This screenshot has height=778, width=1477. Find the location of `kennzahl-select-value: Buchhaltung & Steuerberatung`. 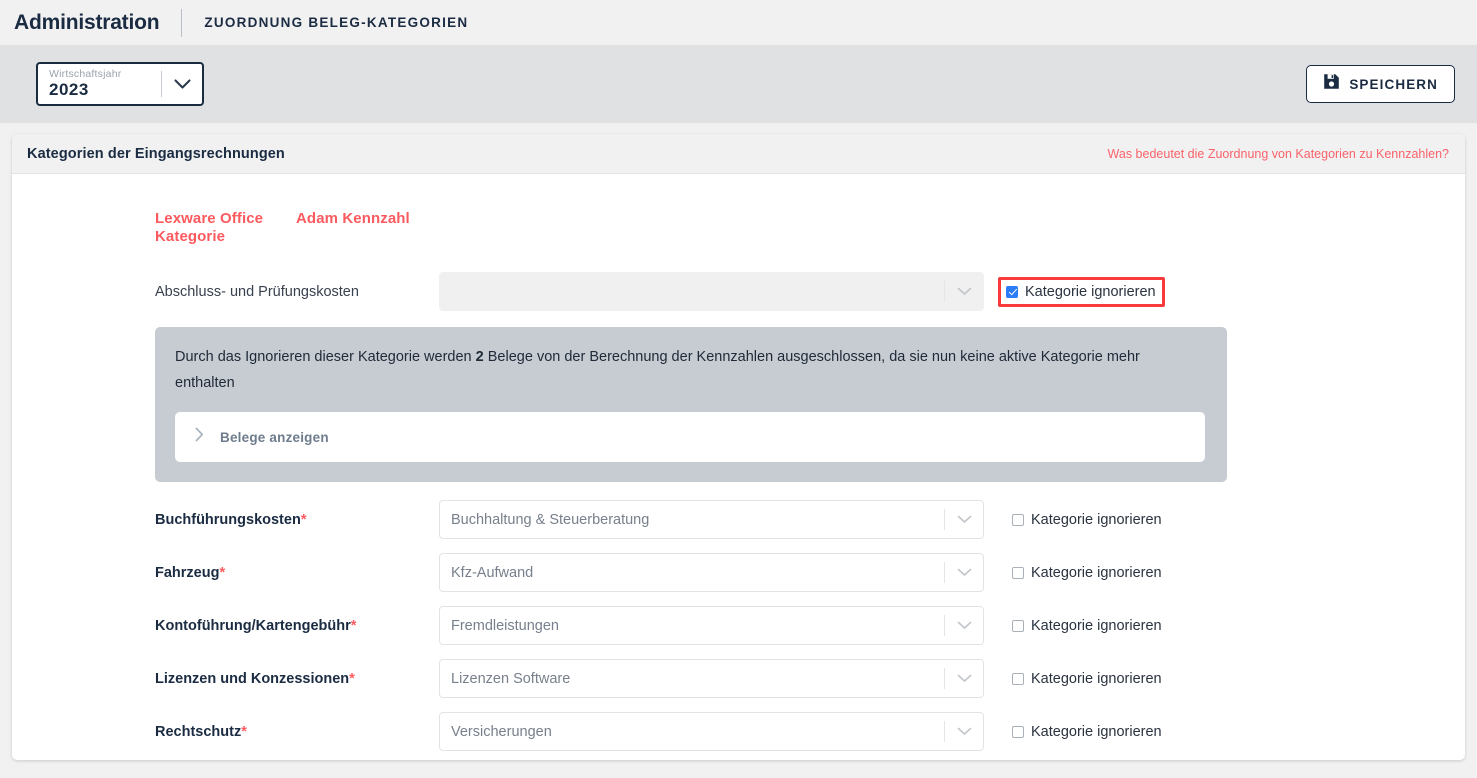

kennzahl-select-value: Buchhaltung & Steuerberatung is located at coordinates (550, 519).